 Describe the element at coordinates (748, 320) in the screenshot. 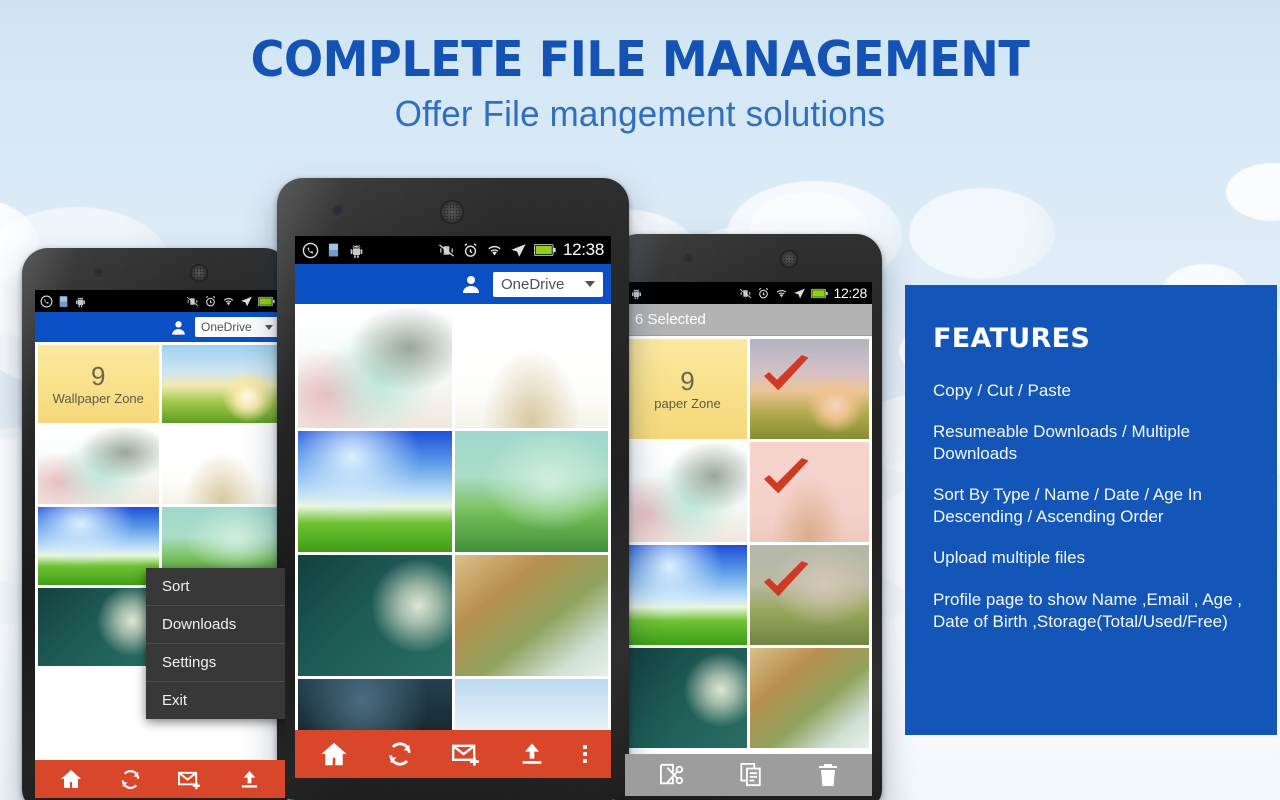

I see `selection-action-bar: 6 Selected` at that location.